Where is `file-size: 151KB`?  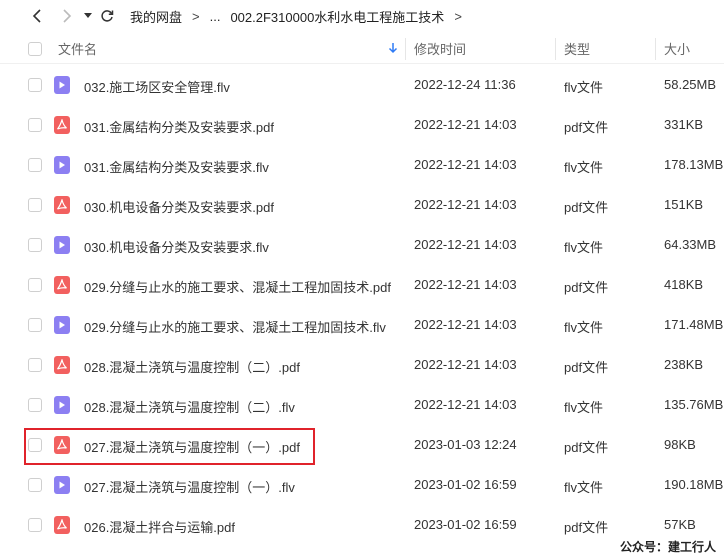
file-size: 151KB is located at coordinates (684, 204).